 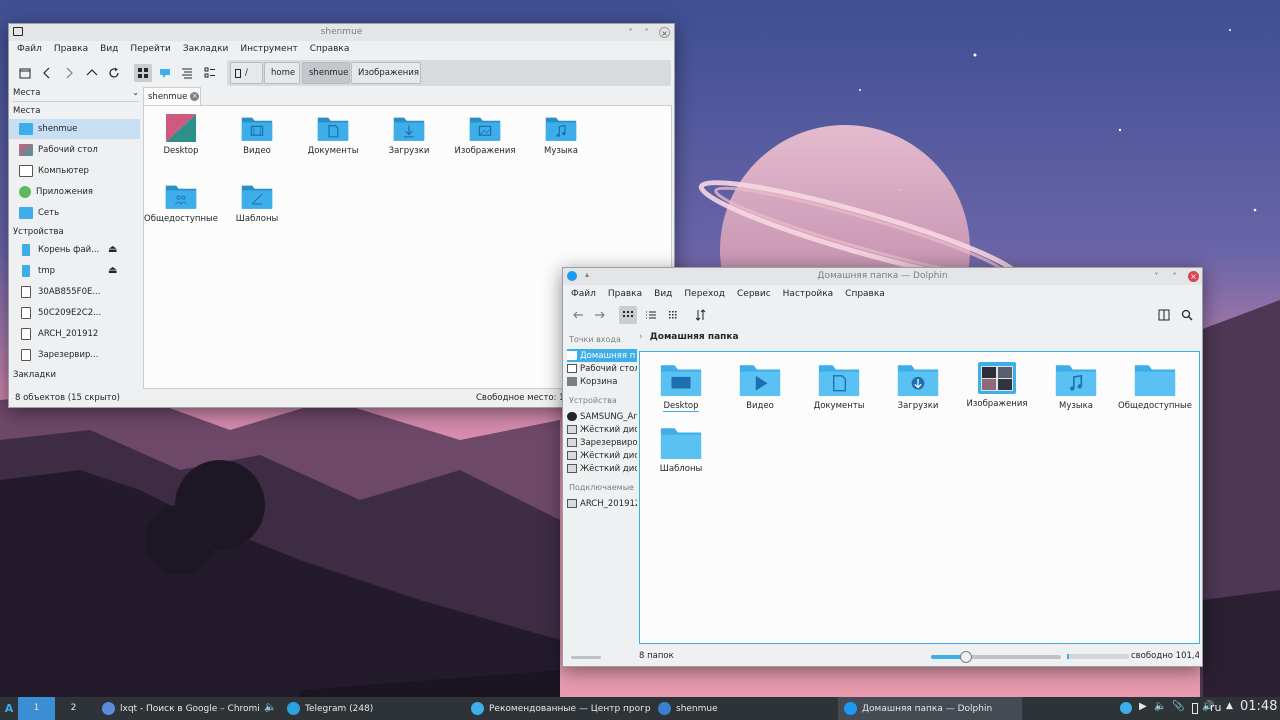 What do you see at coordinates (1155, 386) in the screenshot?
I see `file-public: Общедоступные` at bounding box center [1155, 386].